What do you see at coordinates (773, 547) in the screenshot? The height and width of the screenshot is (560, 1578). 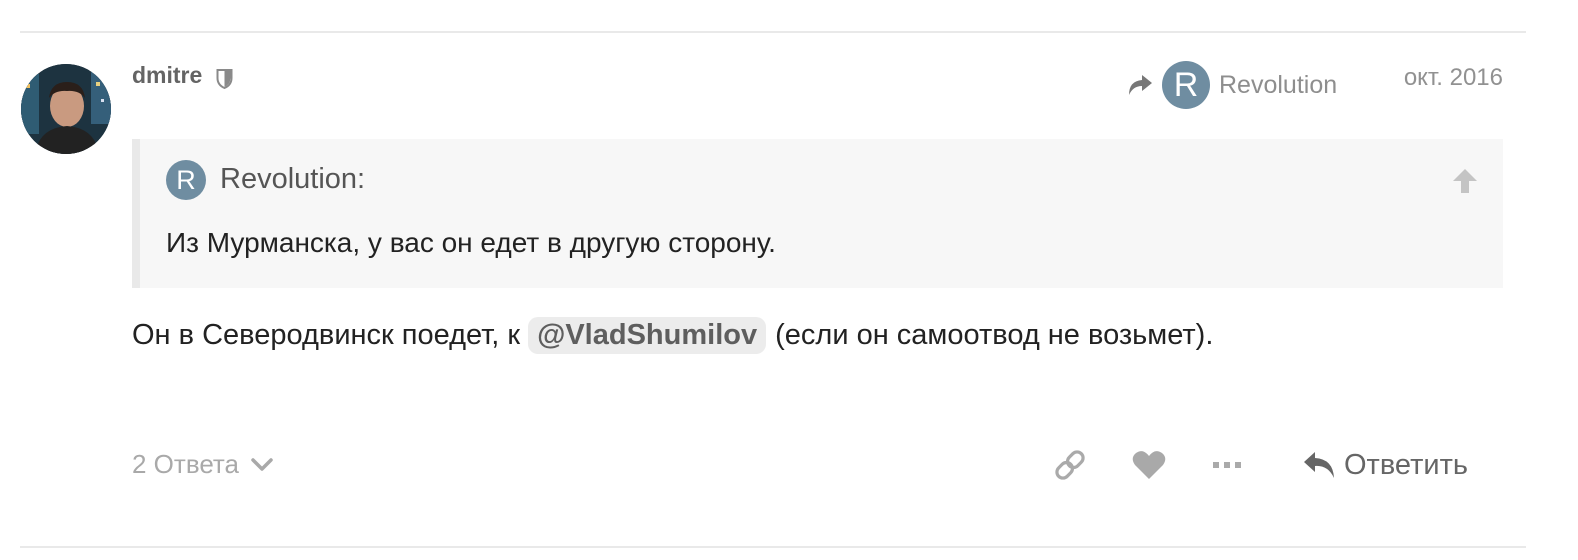 I see `bottom-divider` at bounding box center [773, 547].